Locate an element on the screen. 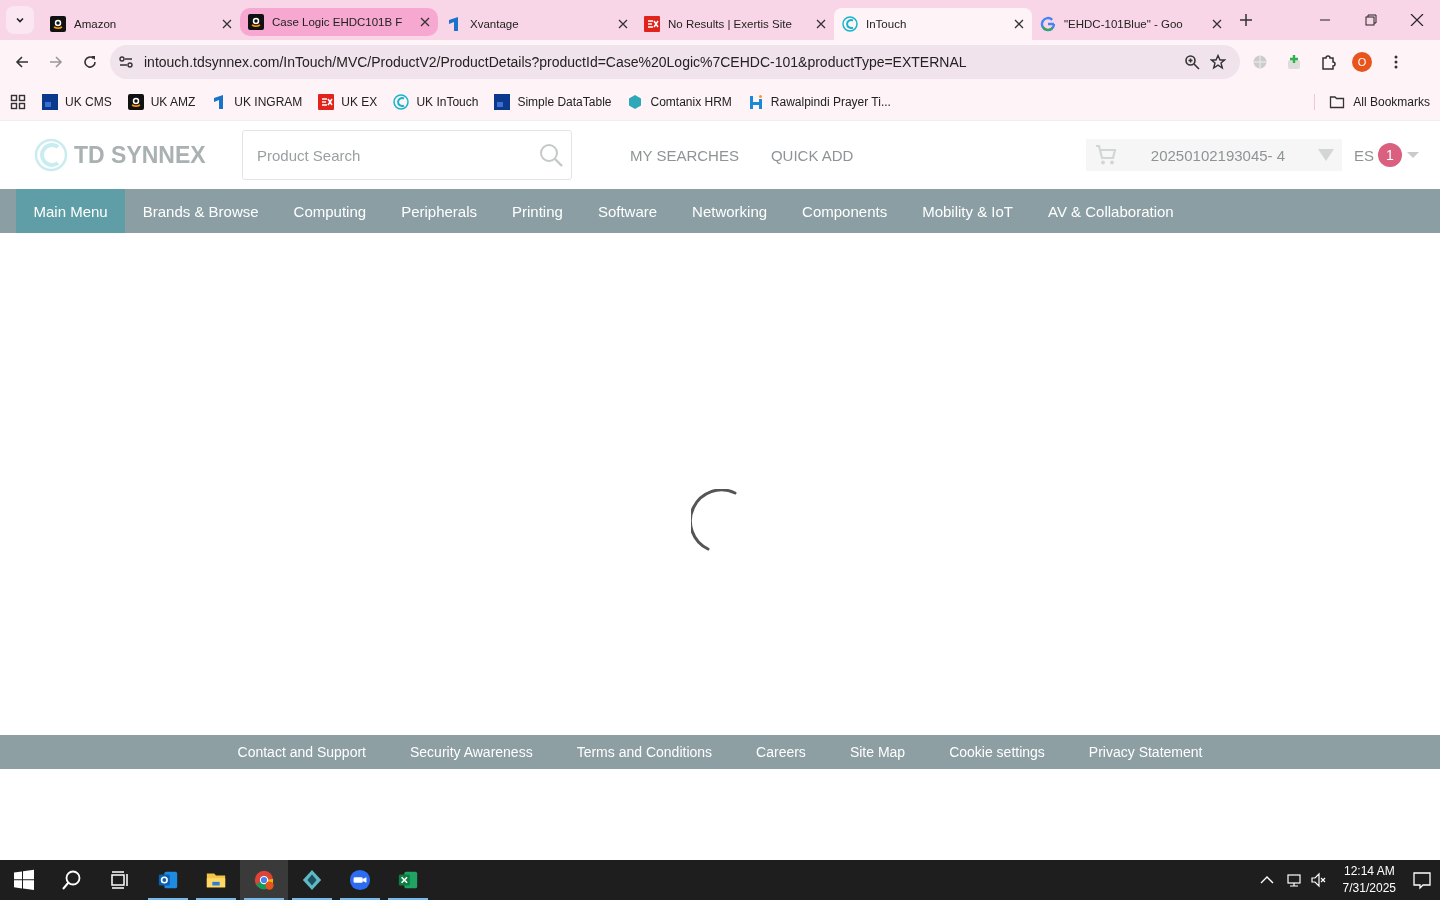 The width and height of the screenshot is (1440, 900). footer-link: Cookie settings is located at coordinates (997, 752).